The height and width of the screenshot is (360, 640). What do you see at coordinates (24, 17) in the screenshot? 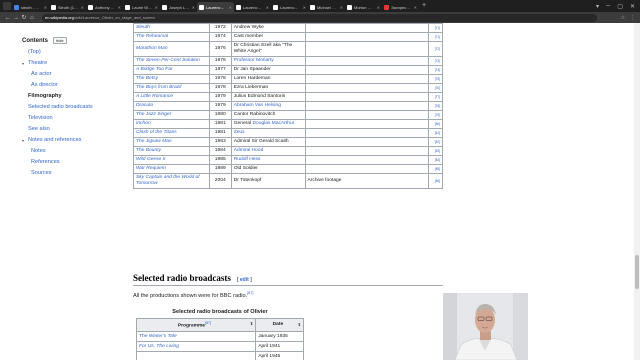
I see `reload-icon: ↻` at bounding box center [24, 17].